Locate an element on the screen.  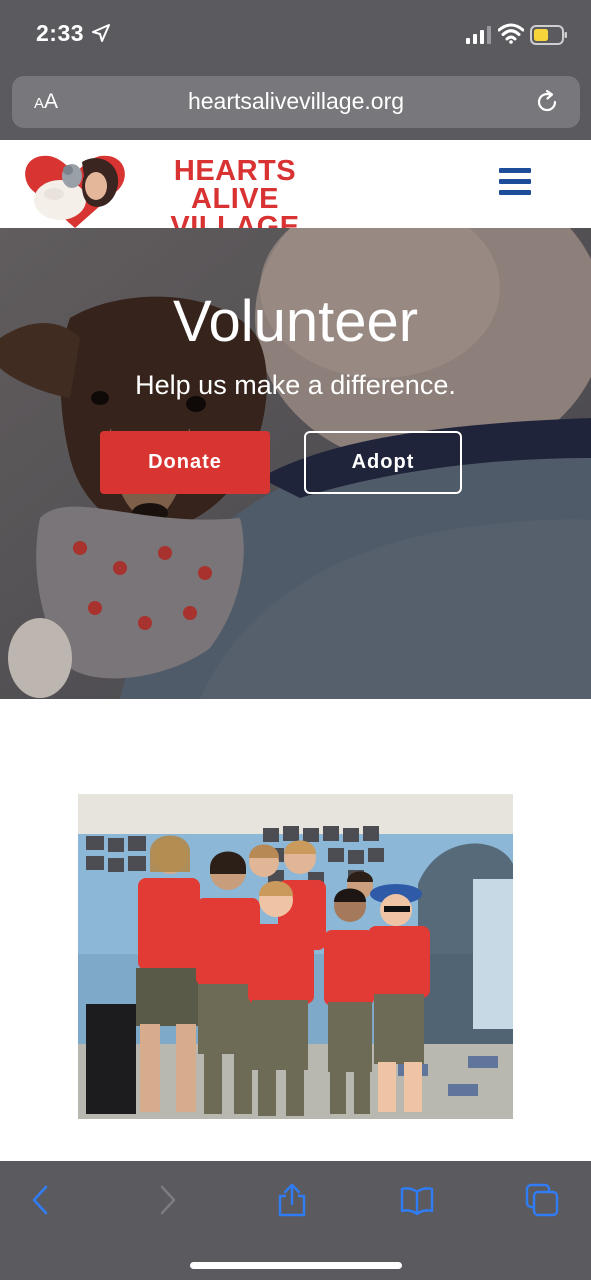
home-indicator is located at coordinates (296, 1265).